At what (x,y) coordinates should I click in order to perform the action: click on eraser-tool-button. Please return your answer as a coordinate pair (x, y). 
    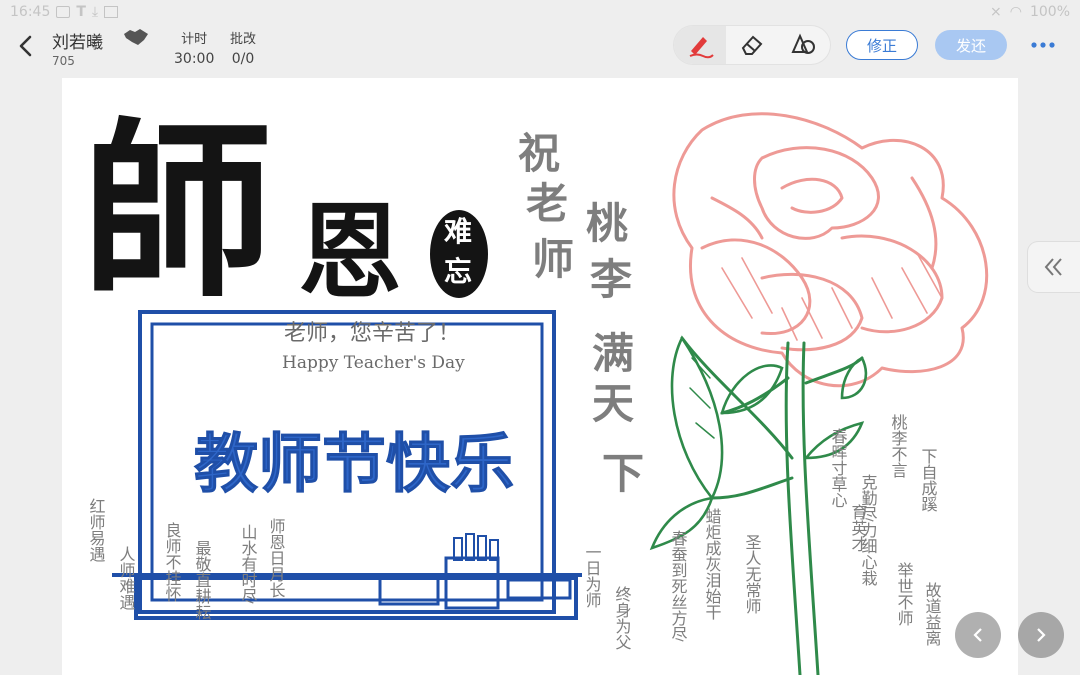
    Looking at the image, I should click on (752, 45).